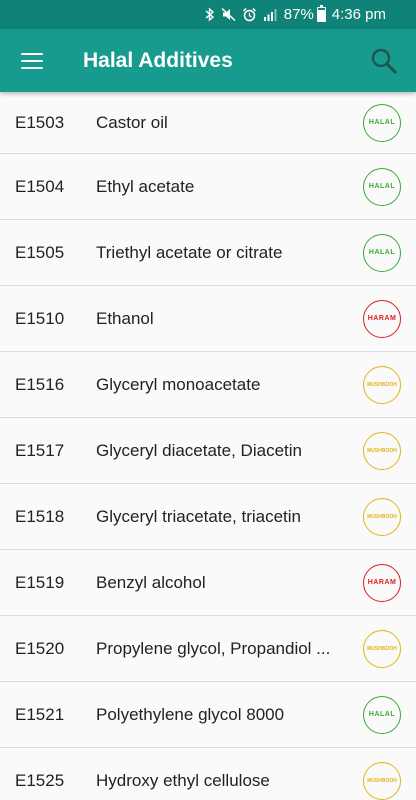 The image size is (416, 800). Describe the element at coordinates (178, 384) in the screenshot. I see `additive-name: Glyceryl monoacetate` at that location.